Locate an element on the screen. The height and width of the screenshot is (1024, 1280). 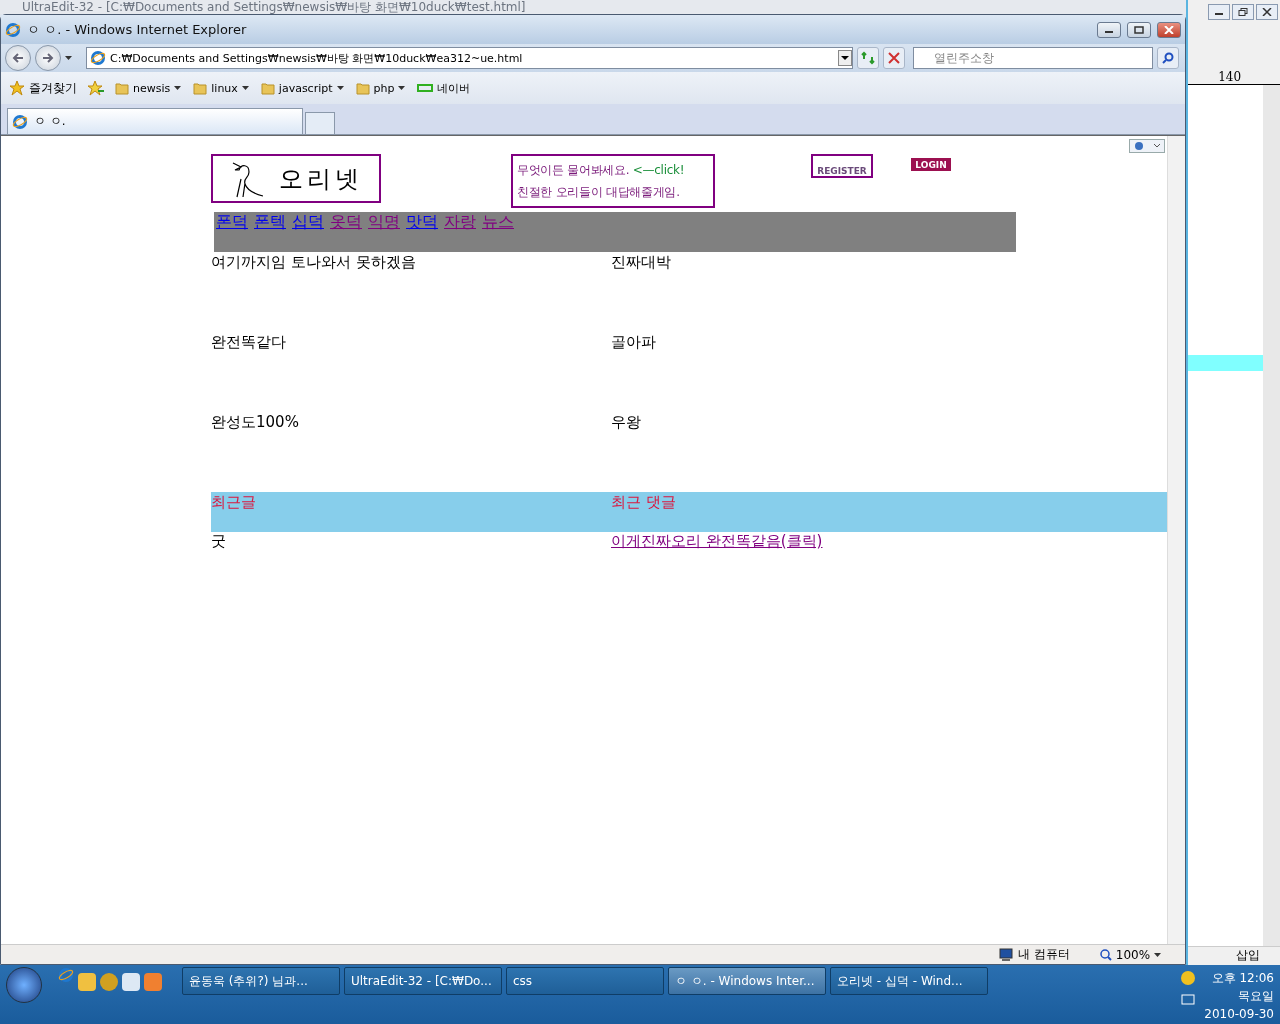
add-favorite-icon is located at coordinates (96, 88).